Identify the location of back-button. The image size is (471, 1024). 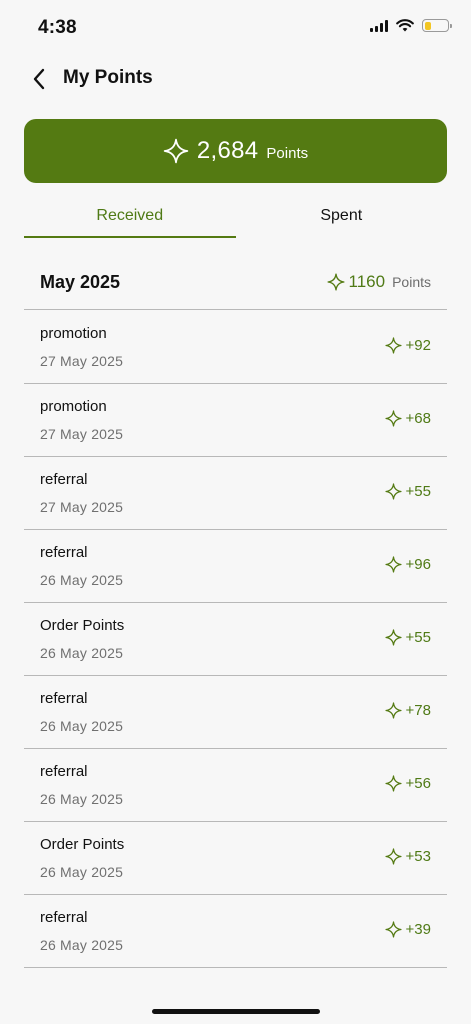
(39, 79).